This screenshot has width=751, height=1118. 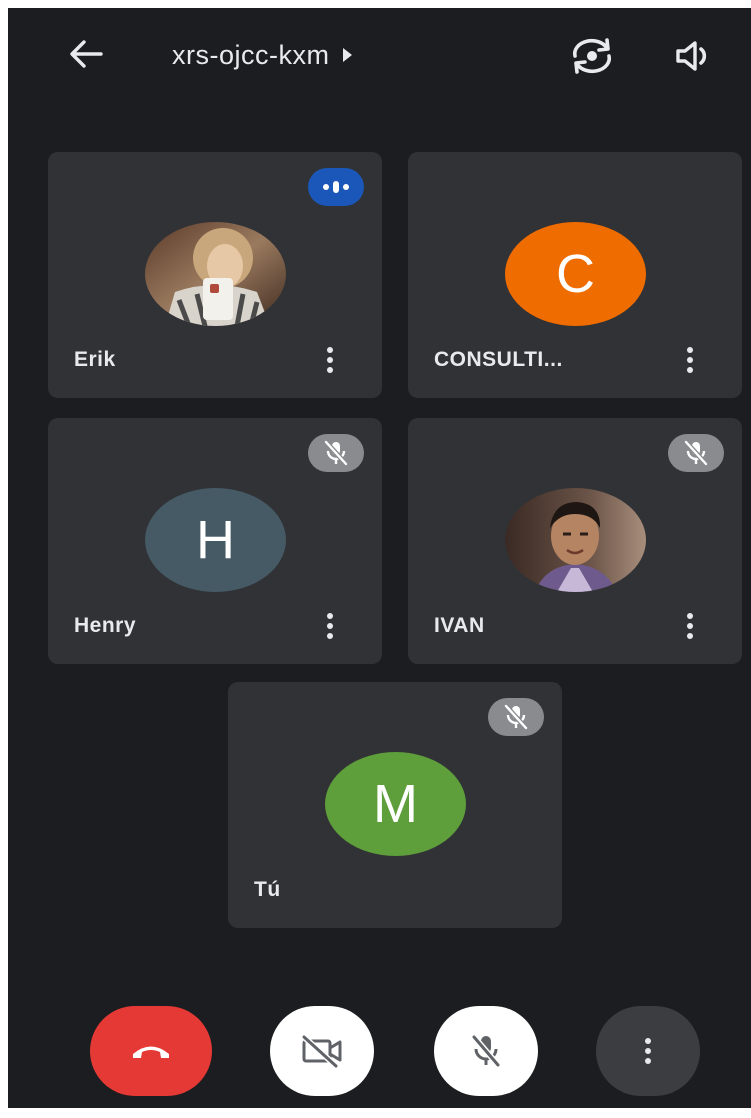 I want to click on participant-name: Henry, so click(x=105, y=625).